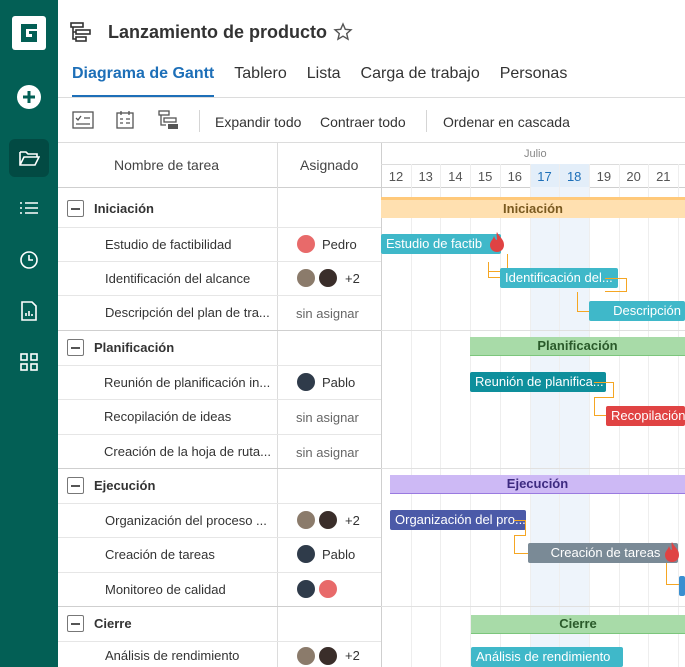 Image resolution: width=685 pixels, height=667 pixels. I want to click on group-bar-closing: Cierre, so click(578, 624).